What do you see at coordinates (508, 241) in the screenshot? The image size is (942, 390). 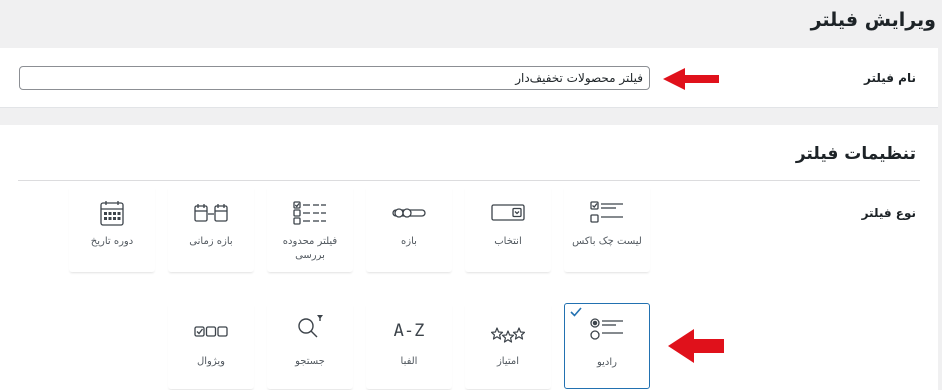 I see `filter-type-label-text: انتخاب` at bounding box center [508, 241].